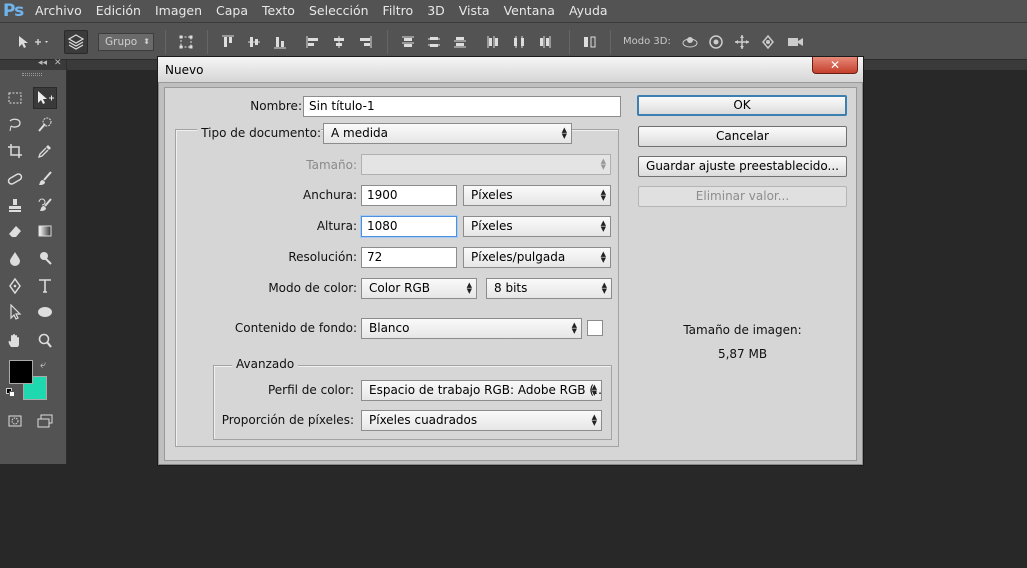  Describe the element at coordinates (34, 42) in the screenshot. I see `move-tool-preset-icon` at that location.